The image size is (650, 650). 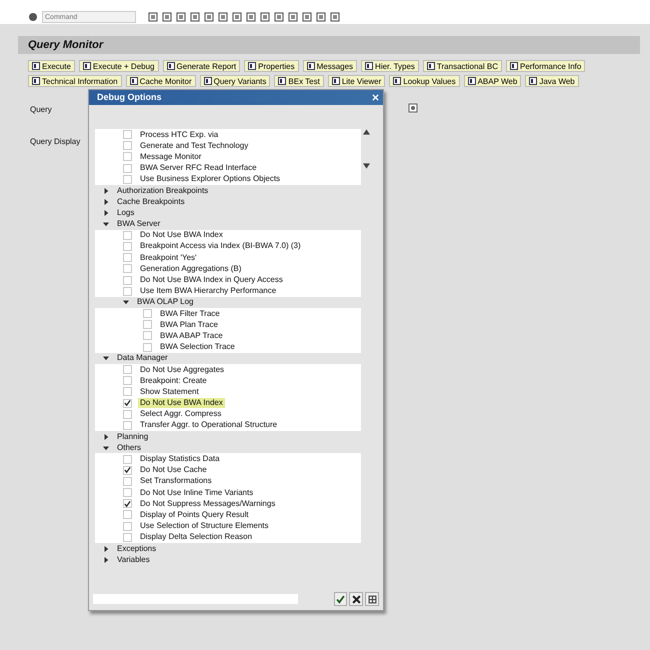 What do you see at coordinates (390, 66) in the screenshot?
I see `action-button: Hier. Types` at bounding box center [390, 66].